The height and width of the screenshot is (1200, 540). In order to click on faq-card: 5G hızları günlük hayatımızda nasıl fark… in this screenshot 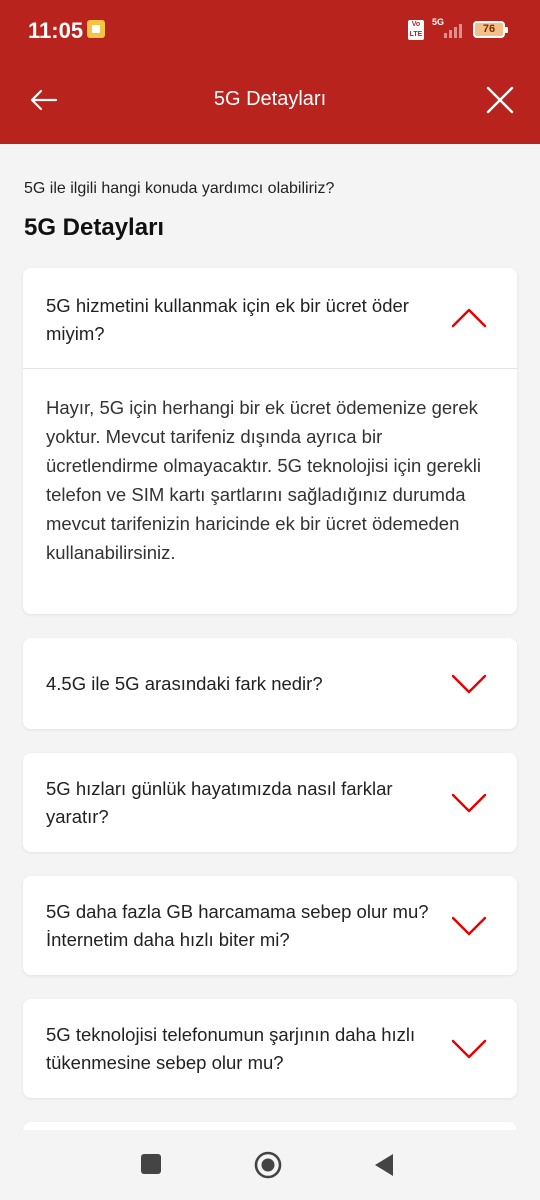, I will do `click(270, 802)`.